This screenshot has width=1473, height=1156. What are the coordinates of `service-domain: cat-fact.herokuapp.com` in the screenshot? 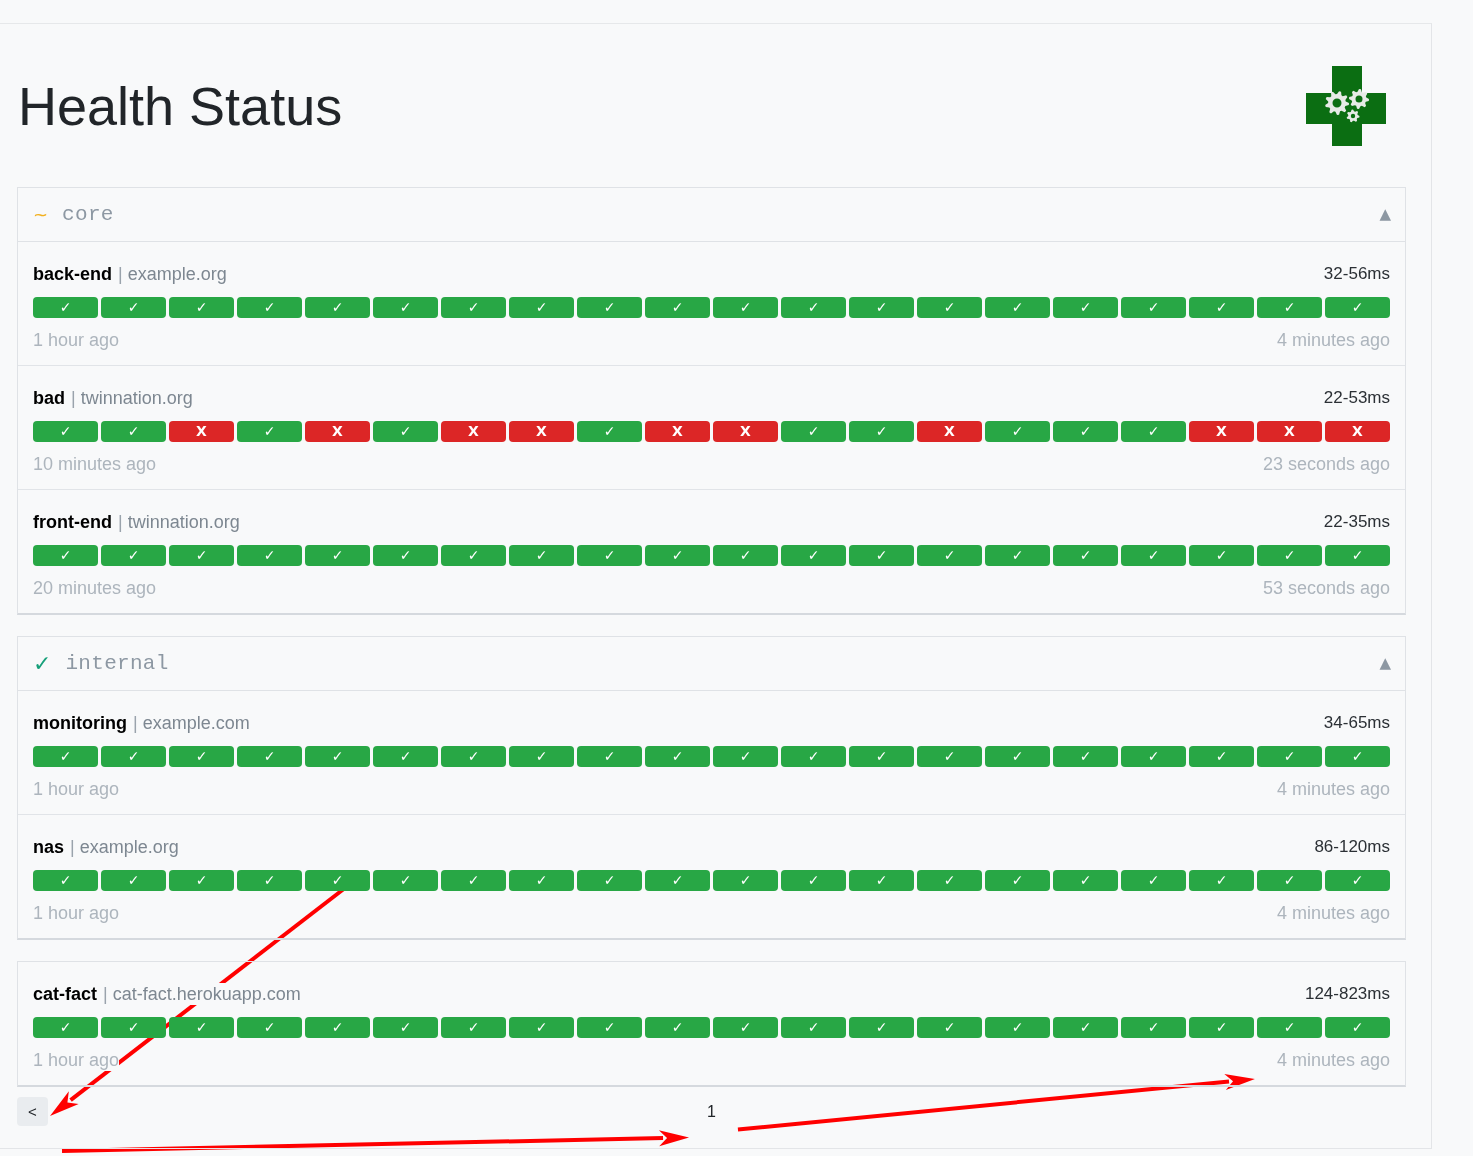 It's located at (206, 994).